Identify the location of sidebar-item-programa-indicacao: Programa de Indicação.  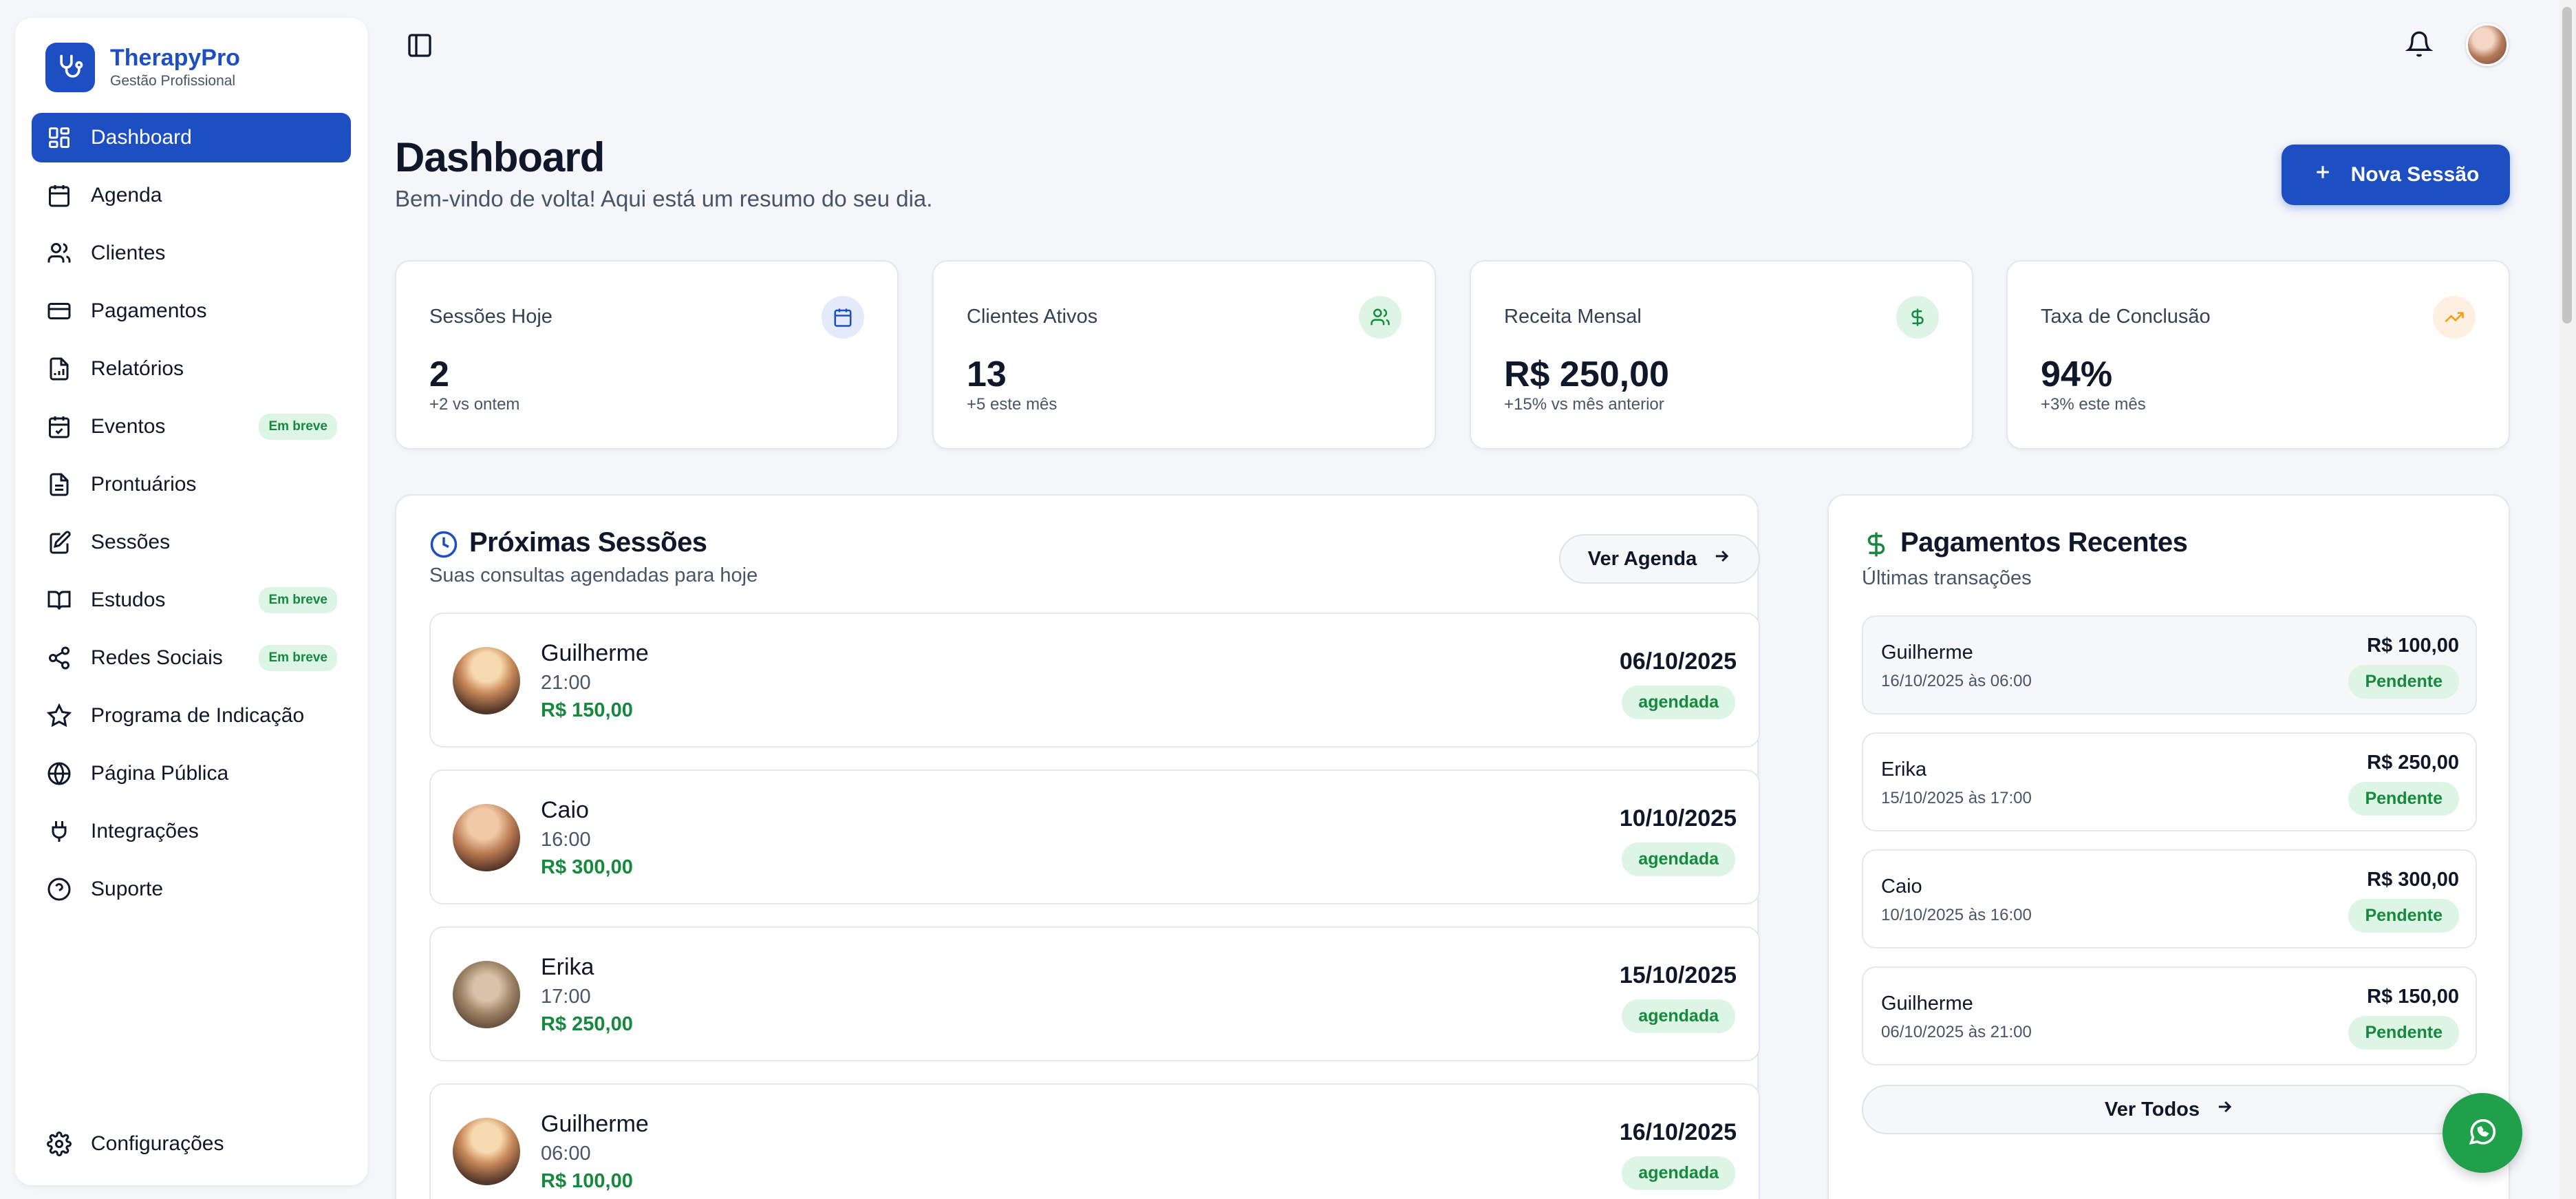
(191, 716).